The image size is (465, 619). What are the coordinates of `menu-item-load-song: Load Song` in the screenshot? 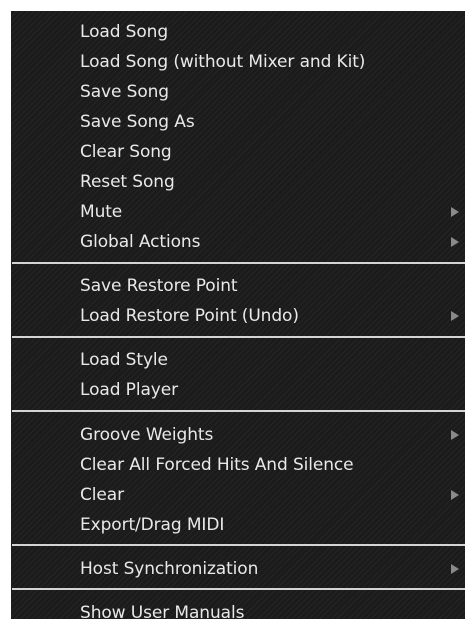 It's located at (238, 32).